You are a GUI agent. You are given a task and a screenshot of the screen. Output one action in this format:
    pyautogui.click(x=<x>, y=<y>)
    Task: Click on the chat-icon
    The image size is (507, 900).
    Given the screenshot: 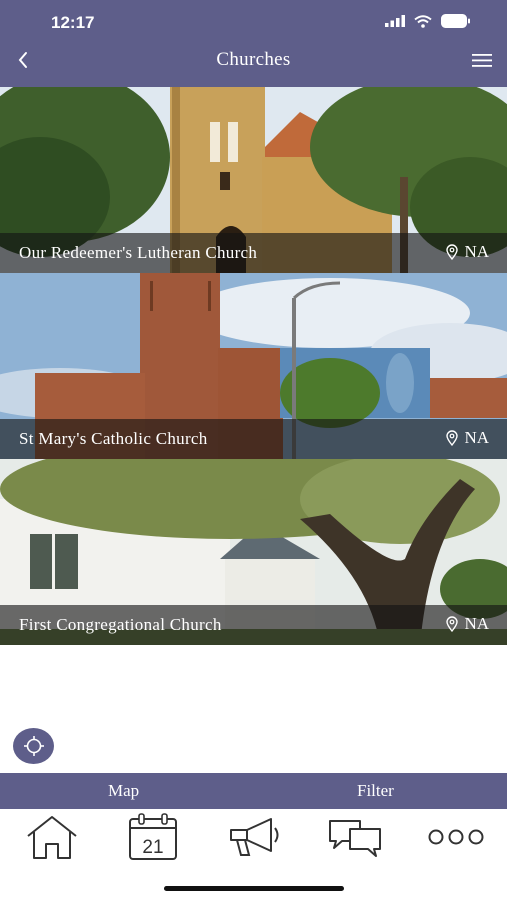 What is the action you would take?
    pyautogui.click(x=355, y=838)
    